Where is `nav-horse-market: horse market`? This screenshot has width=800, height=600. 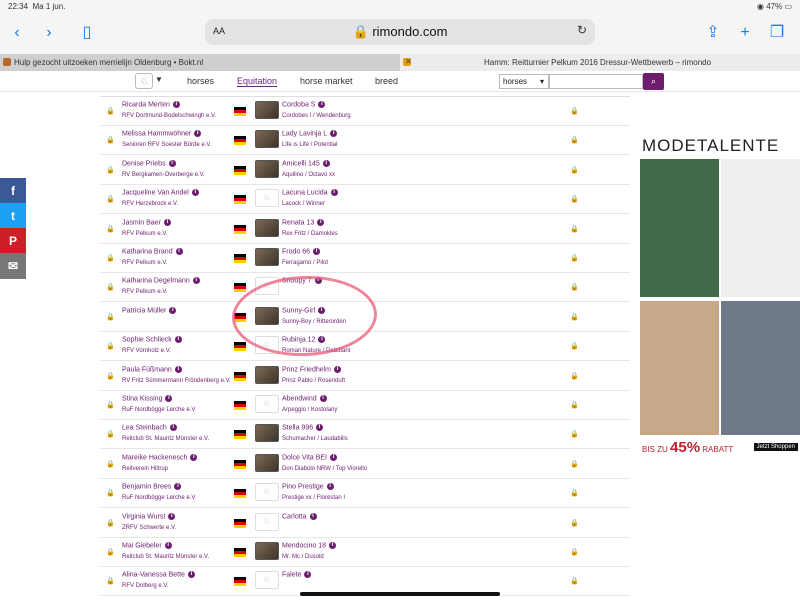 nav-horse-market: horse market is located at coordinates (326, 81).